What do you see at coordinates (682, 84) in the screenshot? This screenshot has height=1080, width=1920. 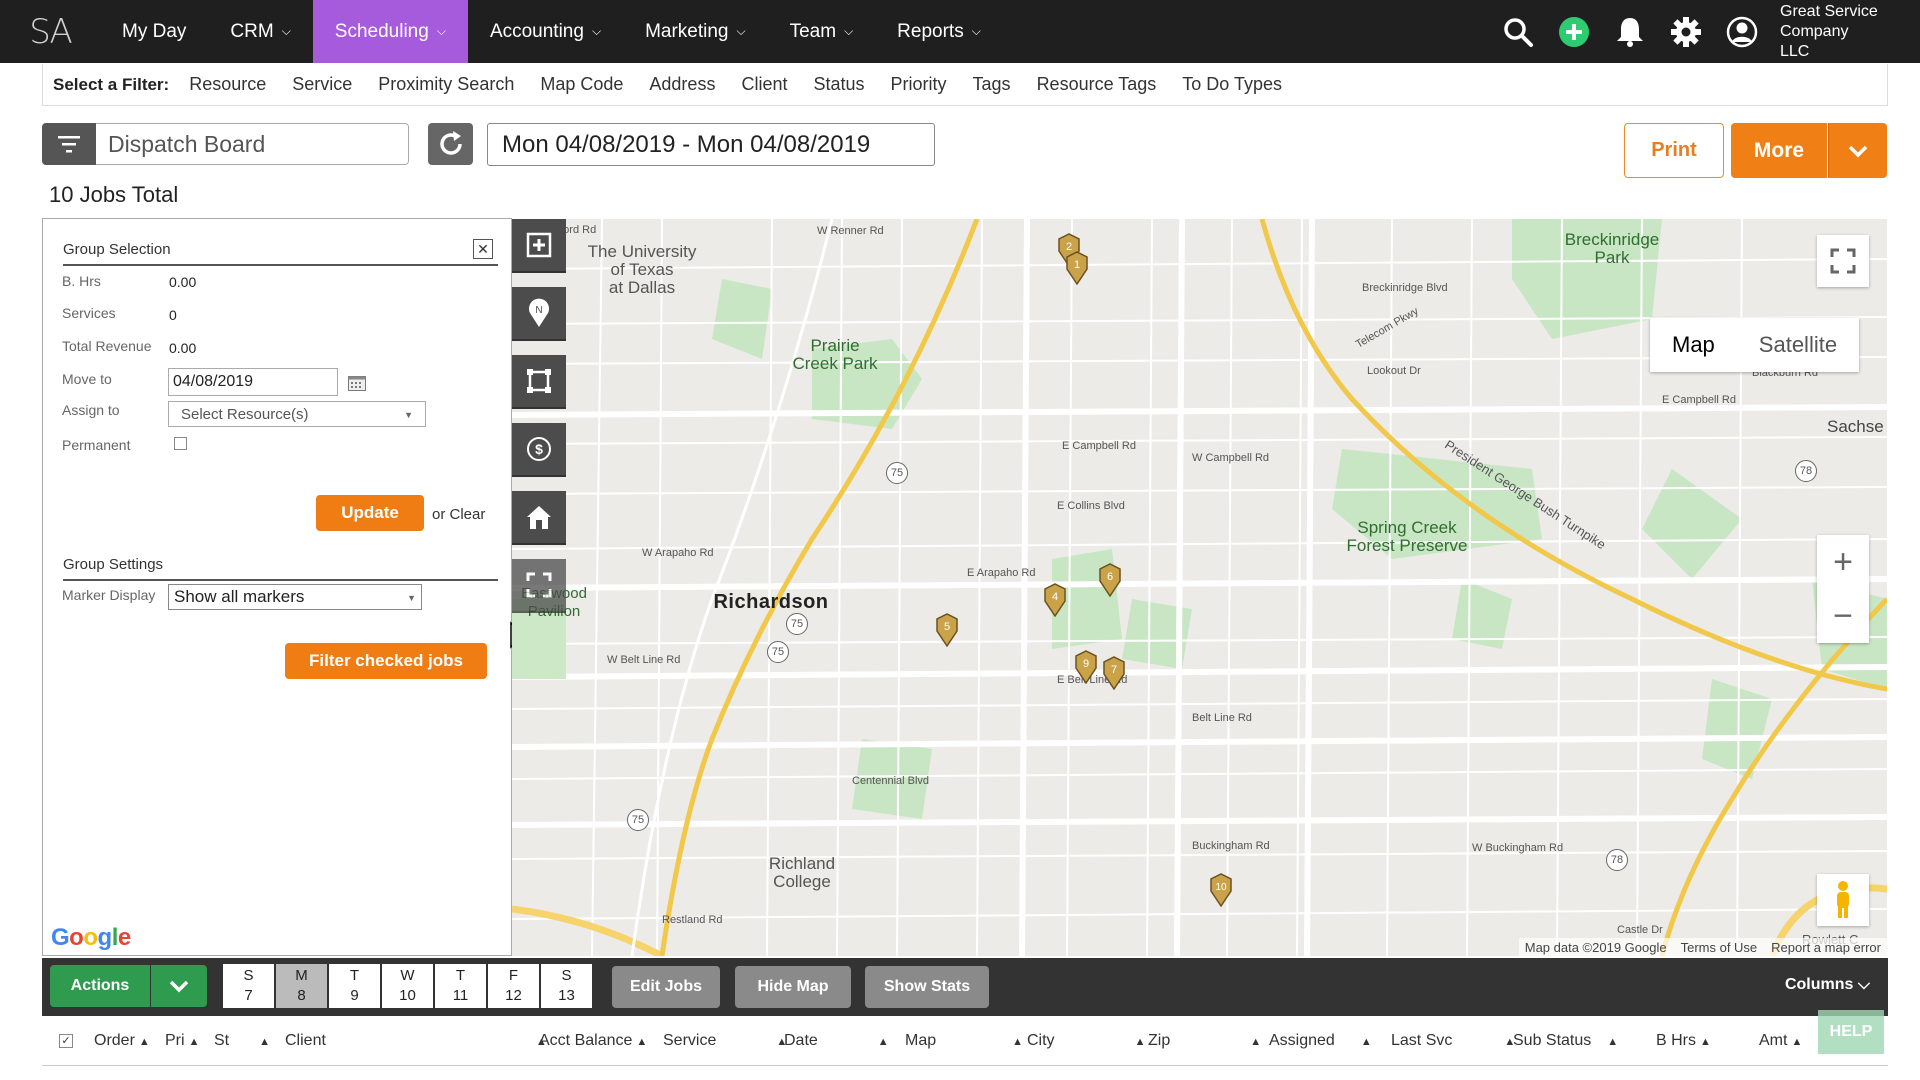 I see `filter-address: Address` at bounding box center [682, 84].